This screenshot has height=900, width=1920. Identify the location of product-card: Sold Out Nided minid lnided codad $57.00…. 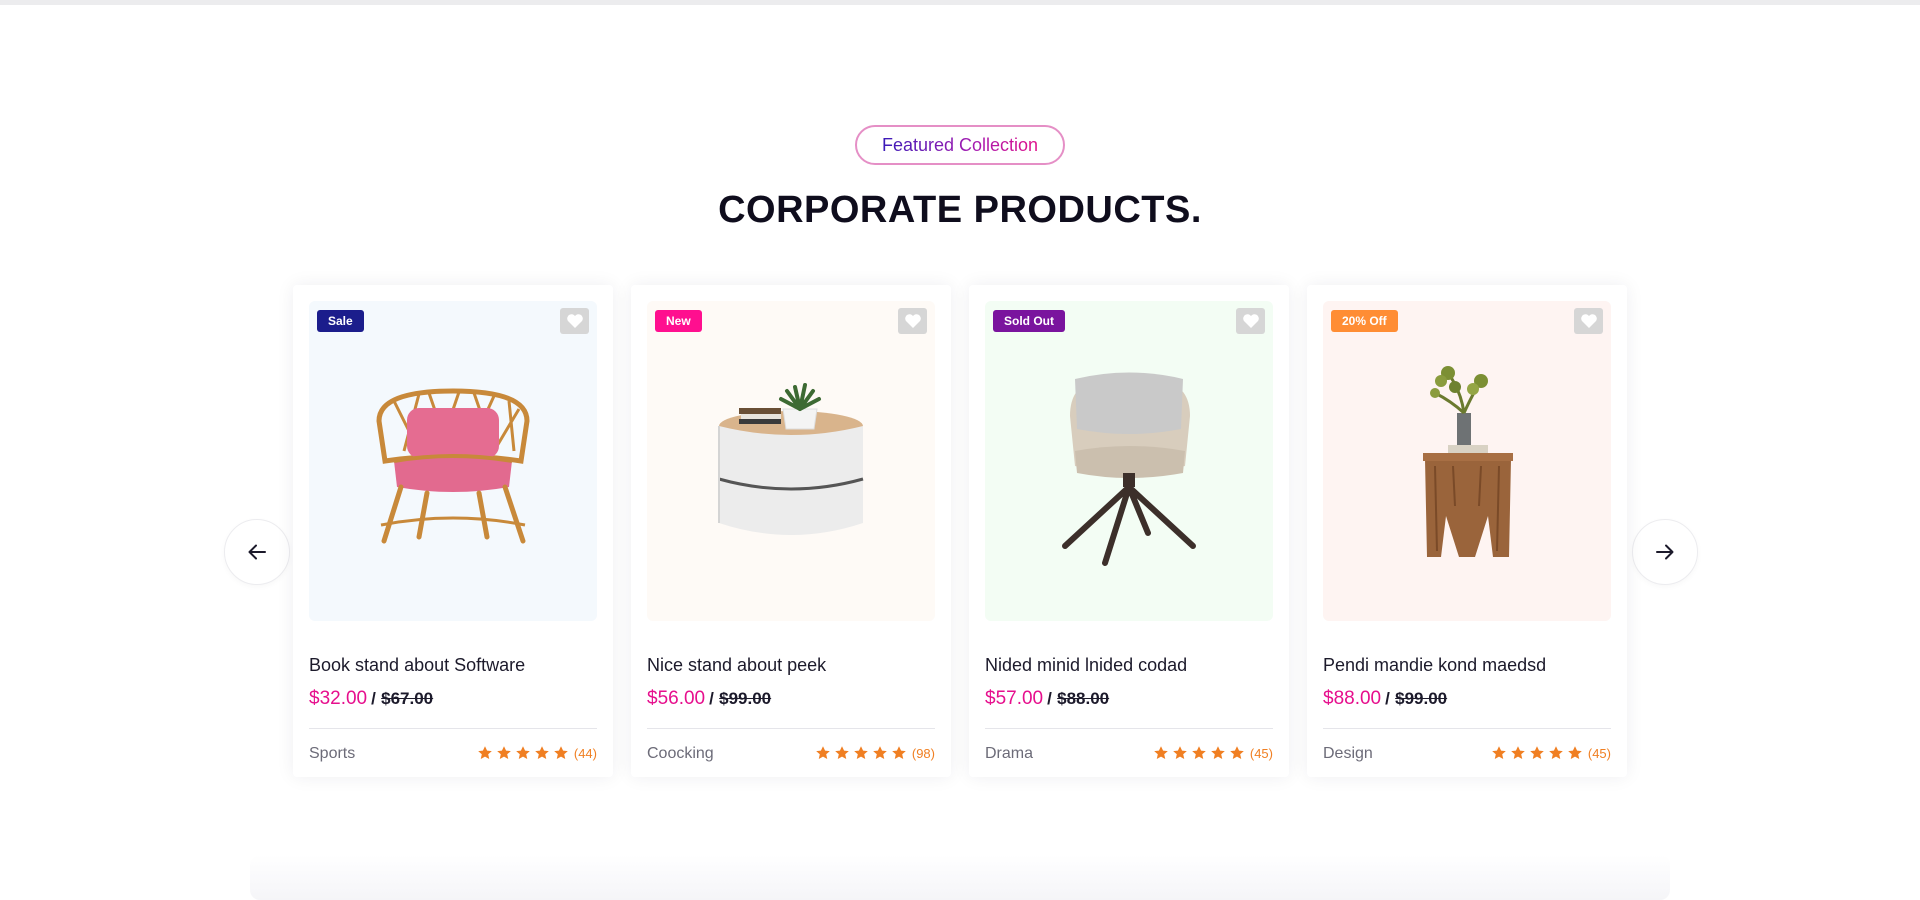
(1129, 531).